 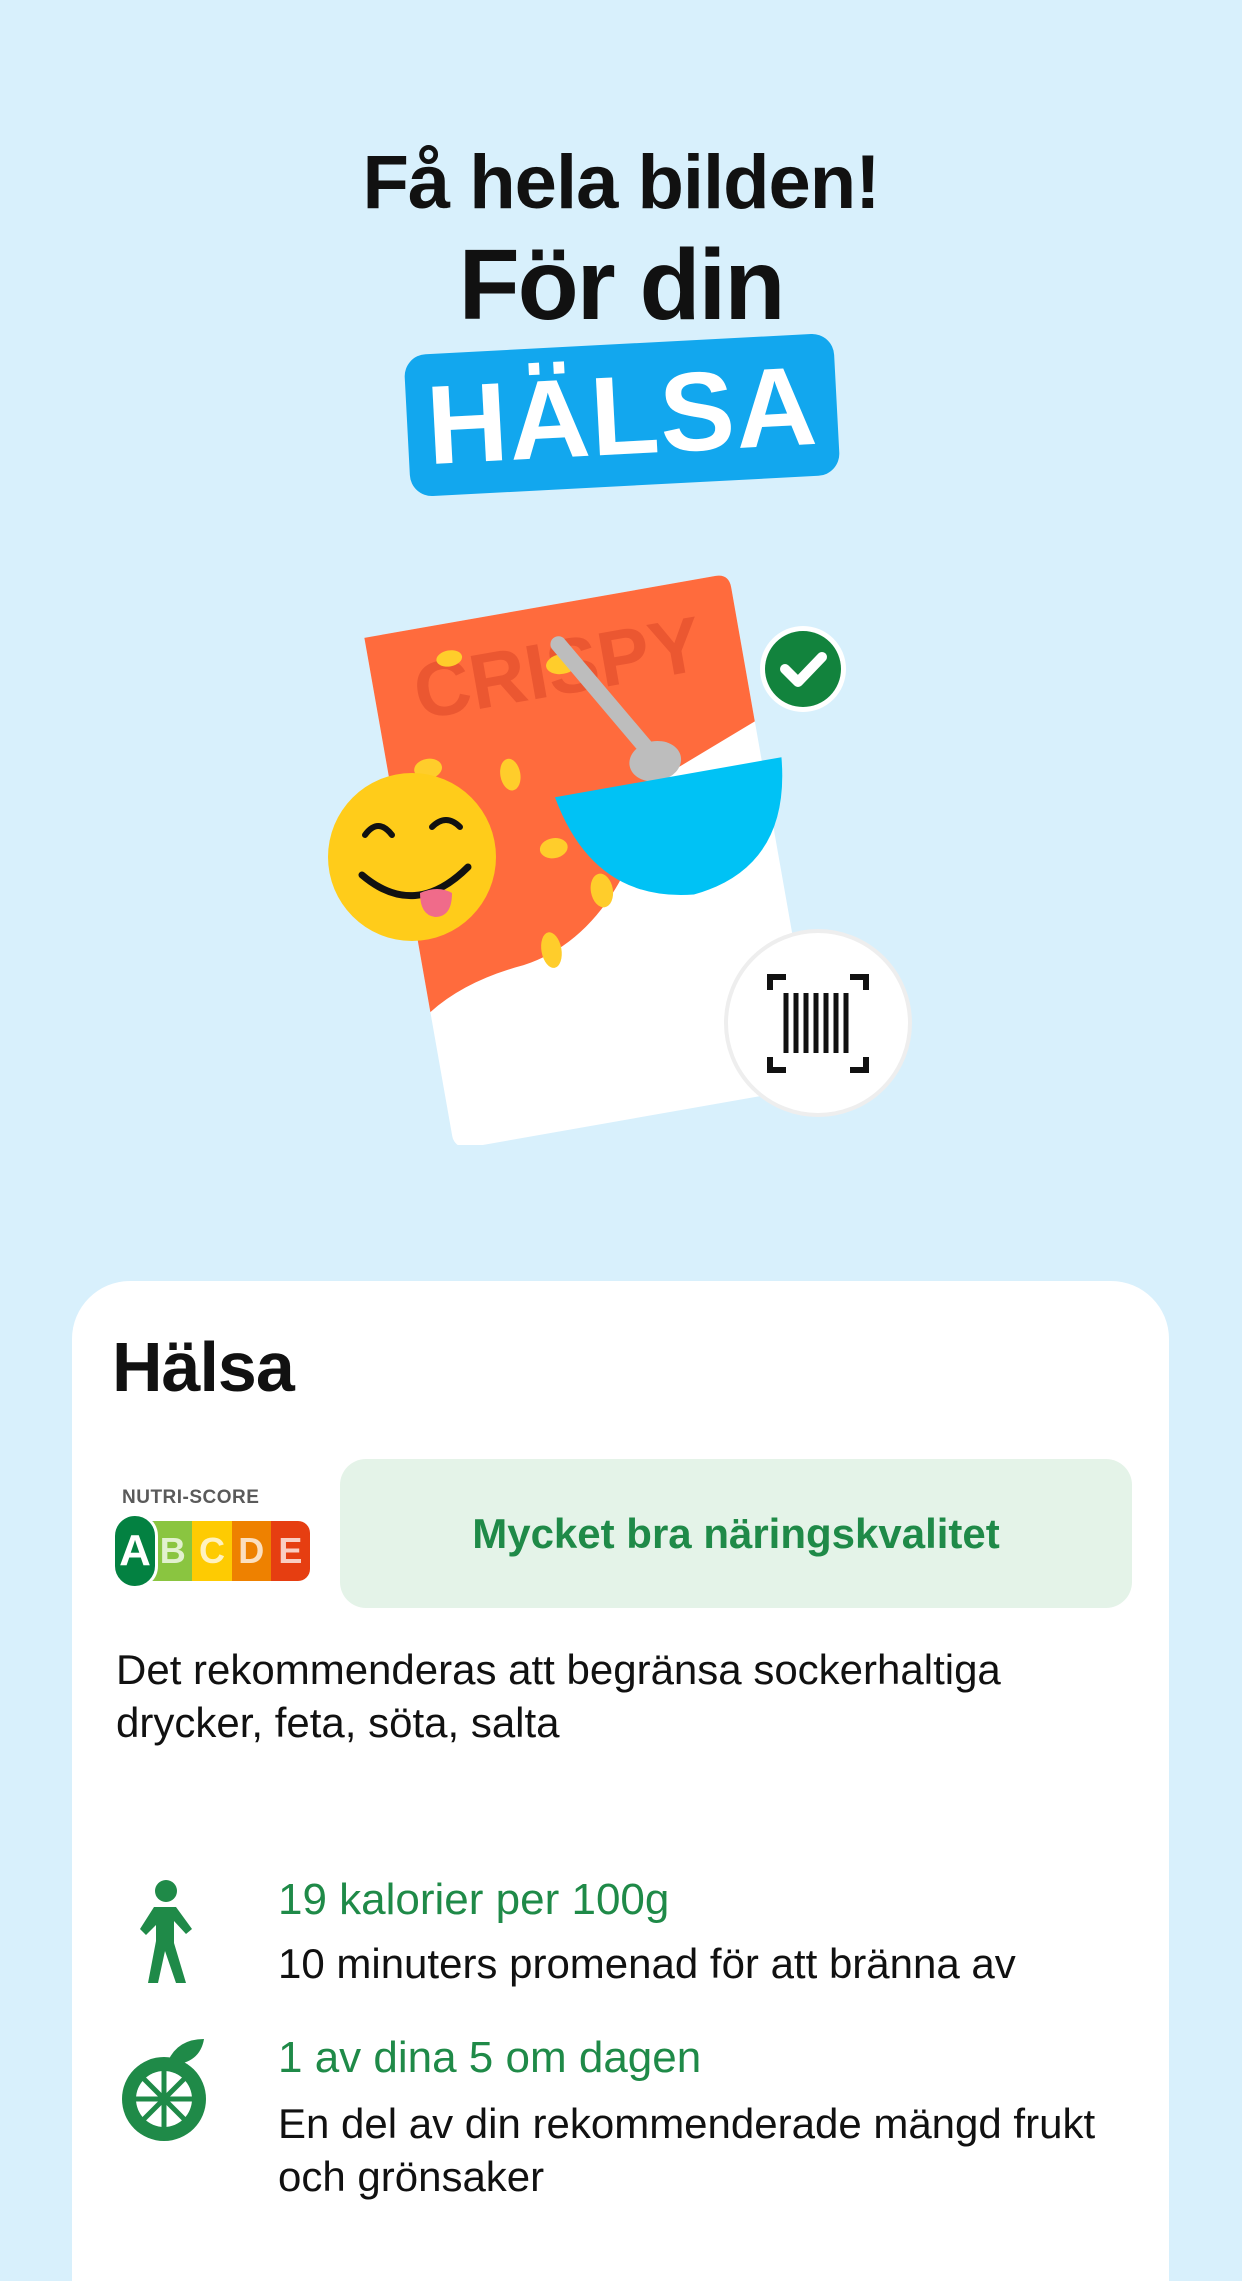 I want to click on check-icon, so click(x=803, y=669).